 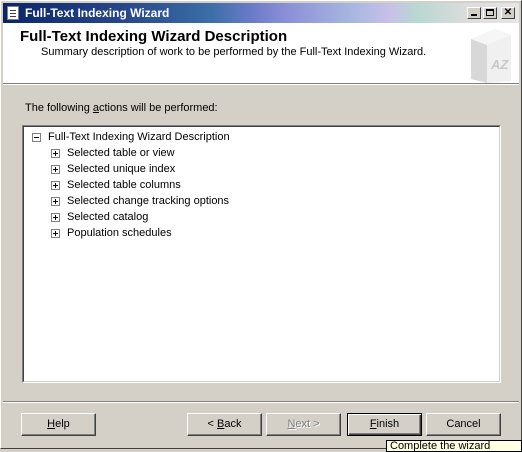 What do you see at coordinates (463, 424) in the screenshot?
I see `cancel-button: Cancel` at bounding box center [463, 424].